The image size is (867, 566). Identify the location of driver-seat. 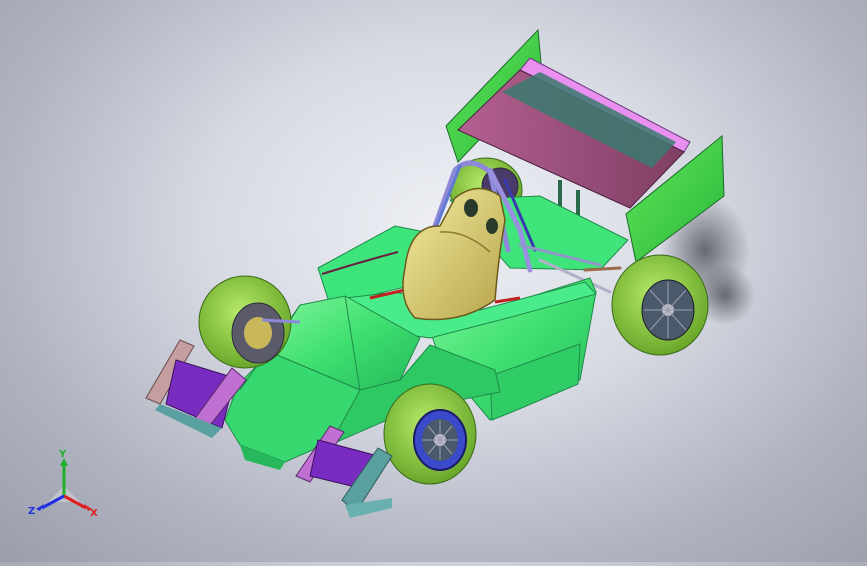
(454, 254).